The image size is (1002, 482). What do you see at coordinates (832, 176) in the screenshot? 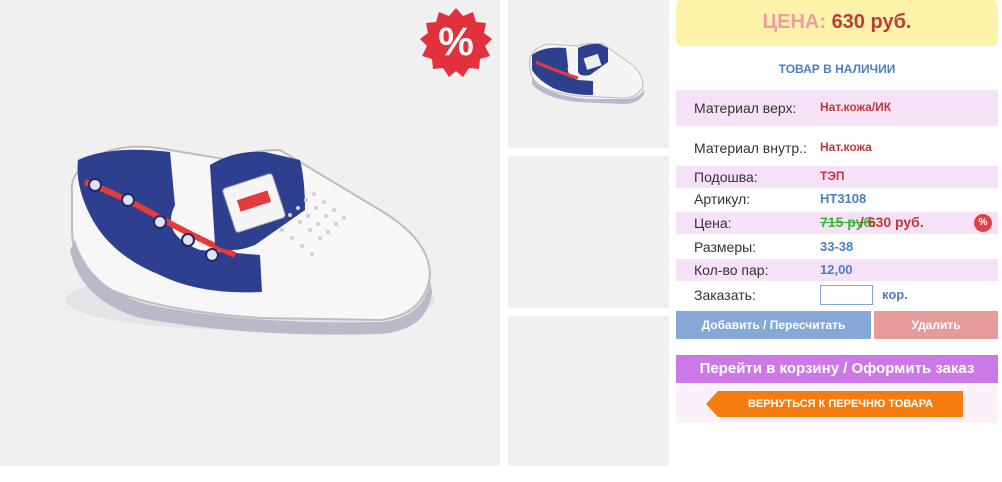
I see `spec-value: ТЭП` at bounding box center [832, 176].